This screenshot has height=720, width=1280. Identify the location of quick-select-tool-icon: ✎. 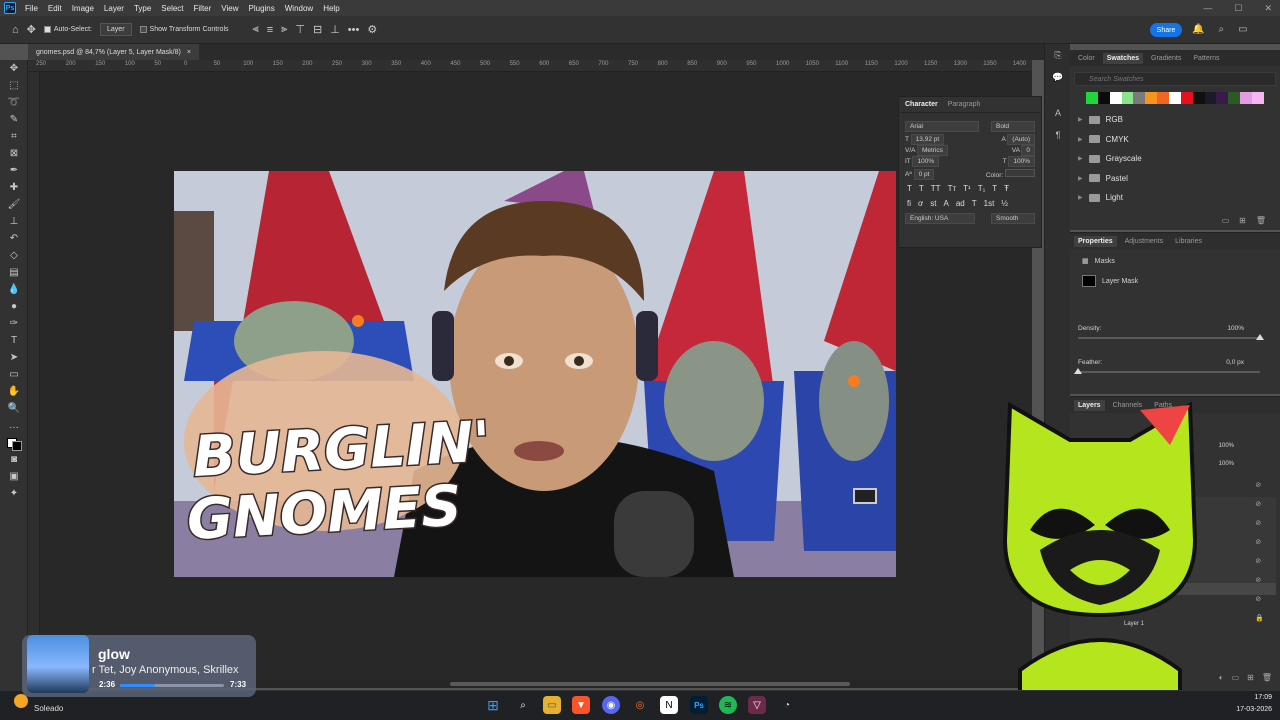
(14, 119).